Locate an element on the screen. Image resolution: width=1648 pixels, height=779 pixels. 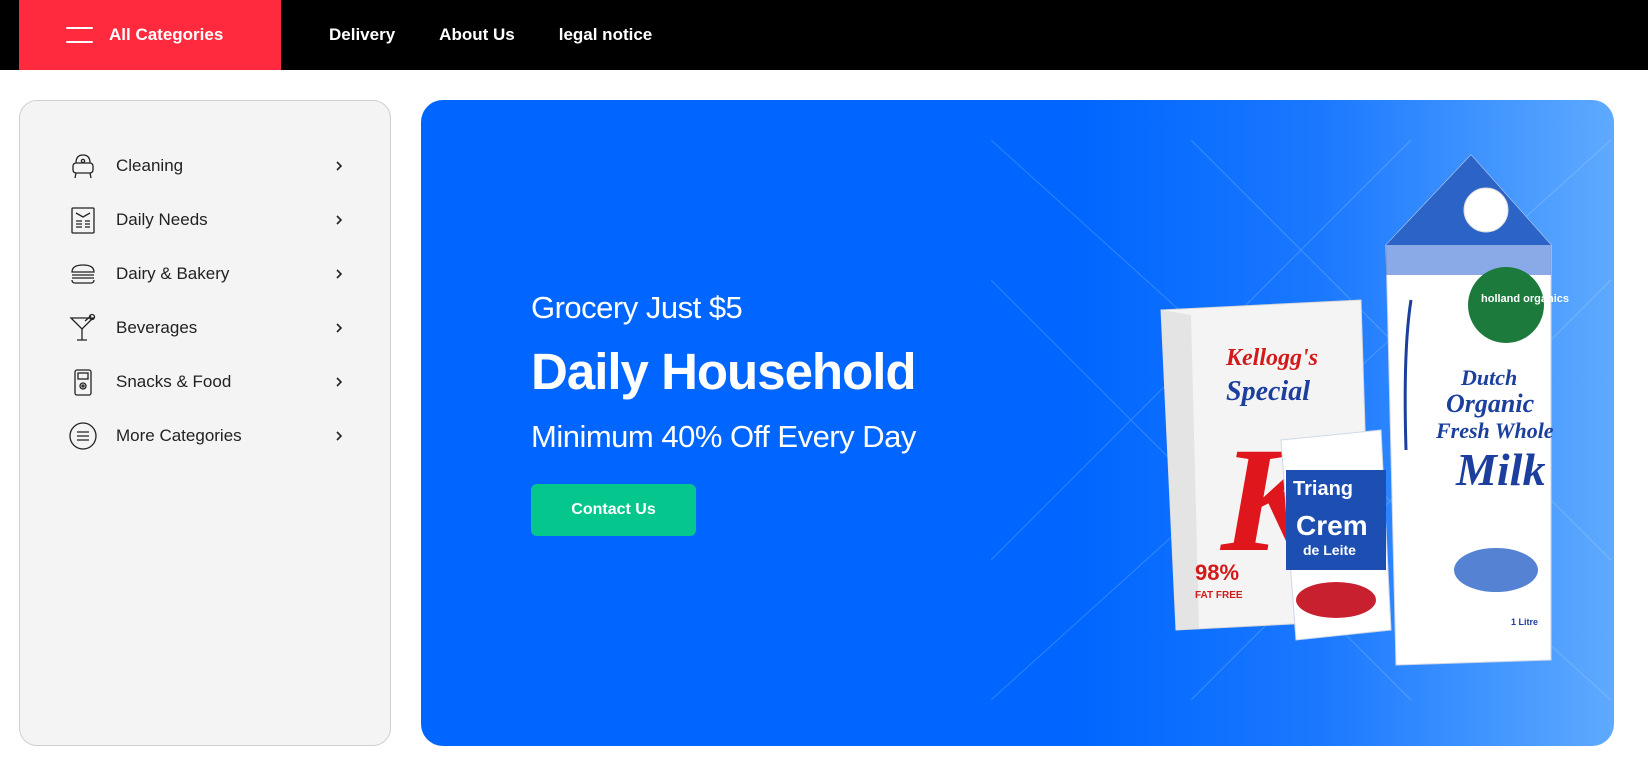
sidebar-item-dairy-bakery: Dairy & Bakery is located at coordinates (205, 274).